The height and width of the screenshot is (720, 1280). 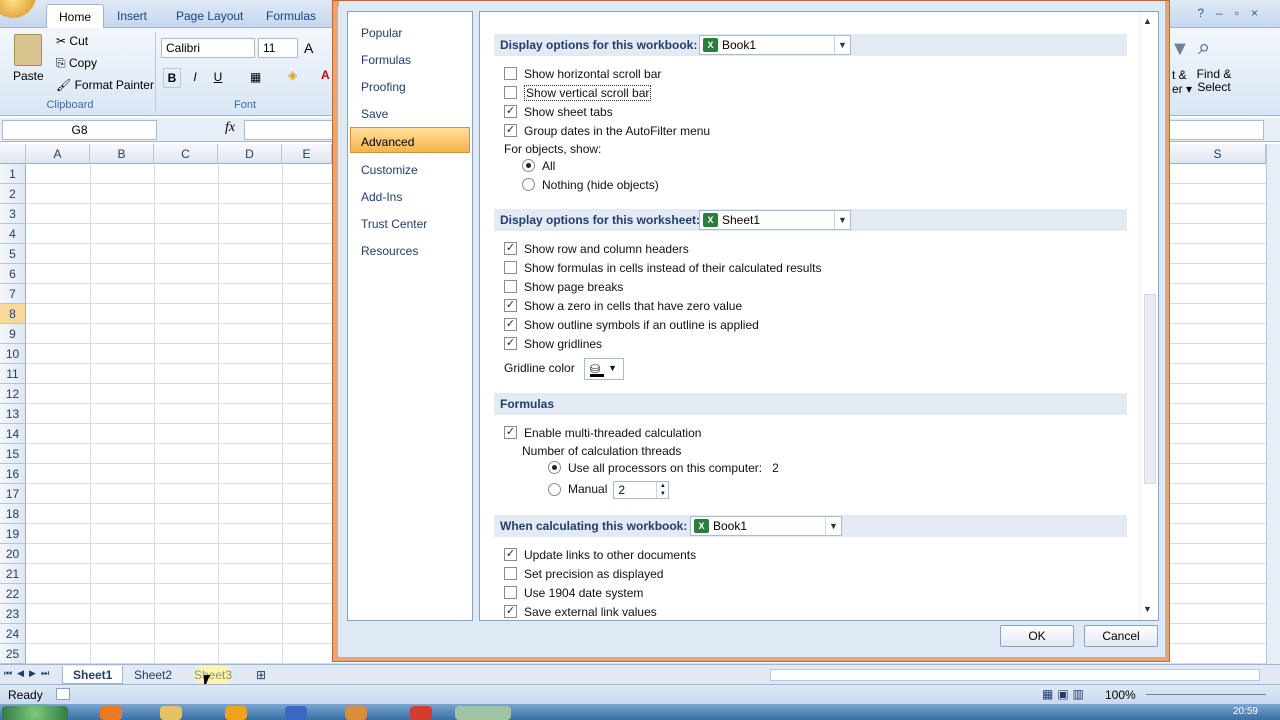 What do you see at coordinates (1015, 675) in the screenshot?
I see `horizontal-scrollbar` at bounding box center [1015, 675].